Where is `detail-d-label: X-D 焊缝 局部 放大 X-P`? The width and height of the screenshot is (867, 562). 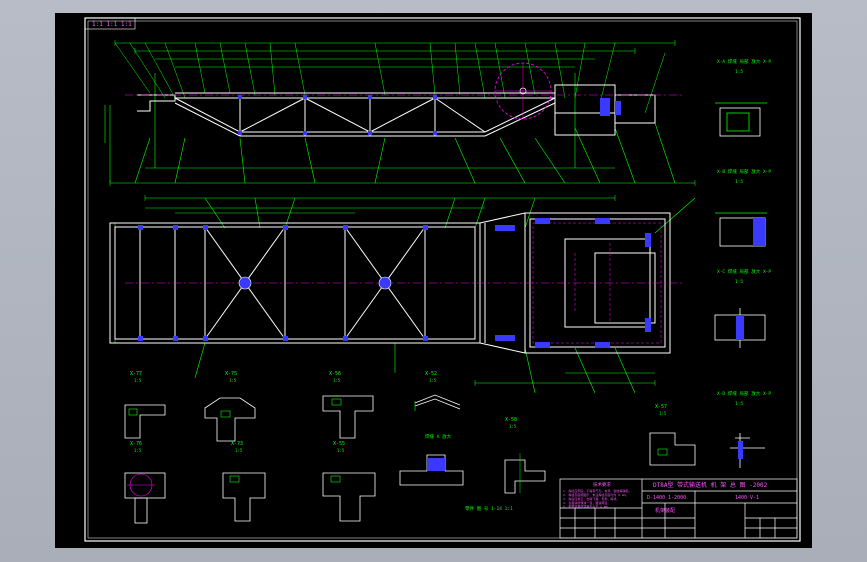 detail-d-label: X-D 焊缝 局部 放大 X-P is located at coordinates (744, 393).